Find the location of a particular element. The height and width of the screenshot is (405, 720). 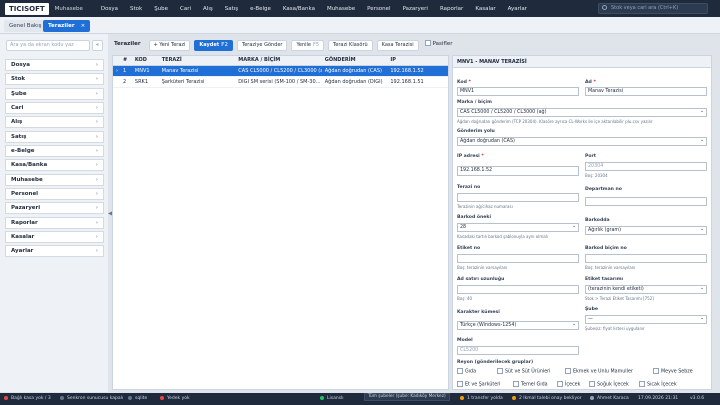

karakter-label: Karakter kümesi is located at coordinates (478, 312).